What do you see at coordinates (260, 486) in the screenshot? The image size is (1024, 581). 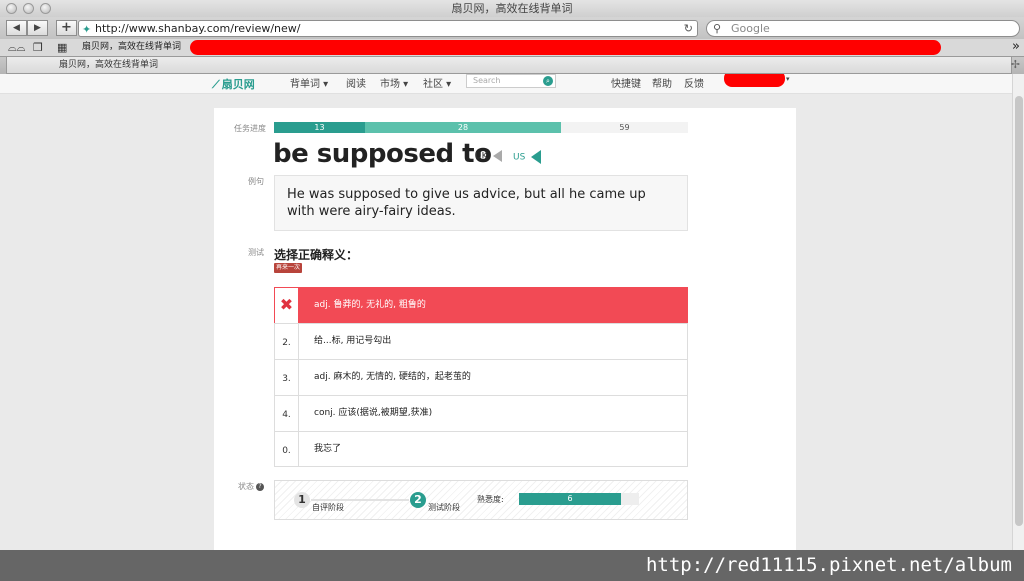 I see `help-icon: ?` at bounding box center [260, 486].